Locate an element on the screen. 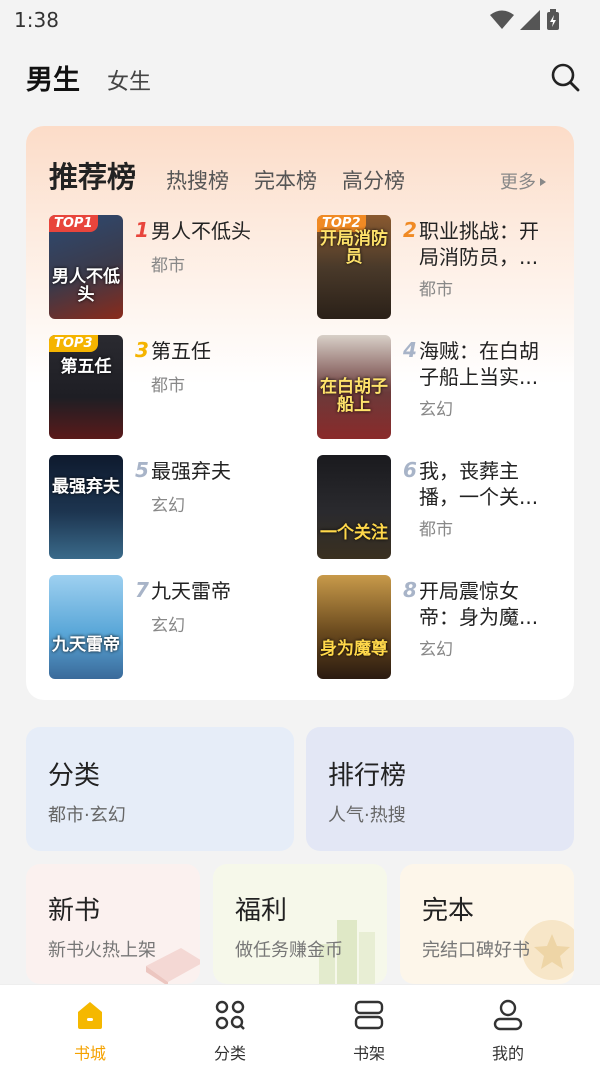 This screenshot has width=600, height=1066. welfare-subtitle: 做任务赚金币 is located at coordinates (289, 950).